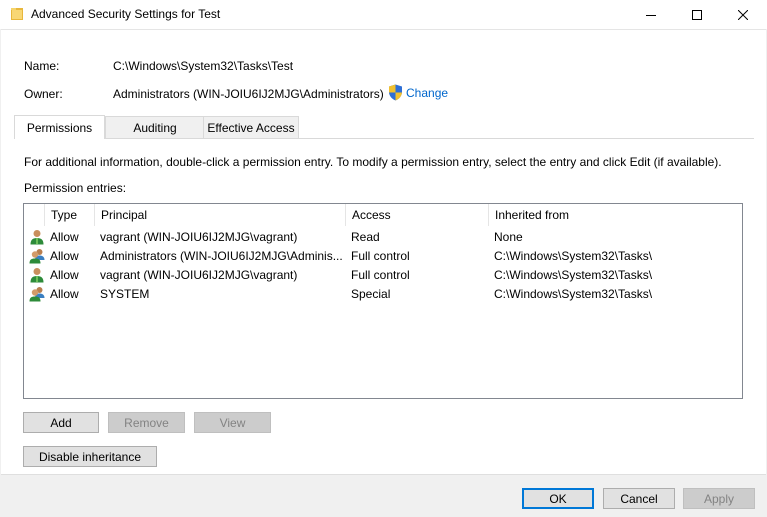 The width and height of the screenshot is (767, 517). Describe the element at coordinates (639, 498) in the screenshot. I see `cancel-button: Cancel` at that location.